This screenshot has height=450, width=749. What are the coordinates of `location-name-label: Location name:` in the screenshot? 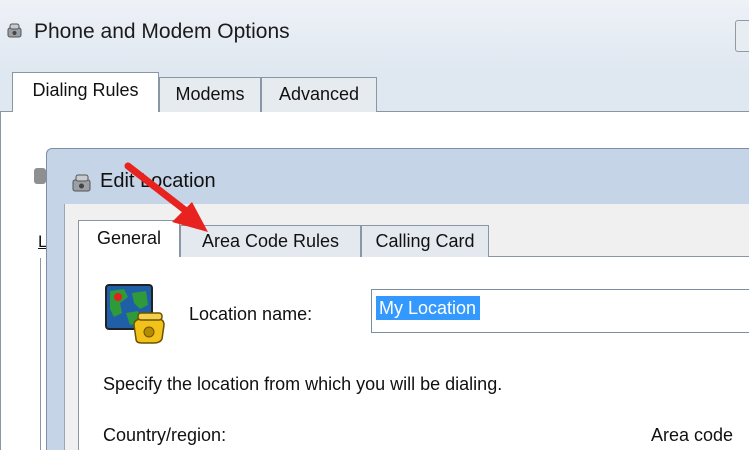 It's located at (251, 314).